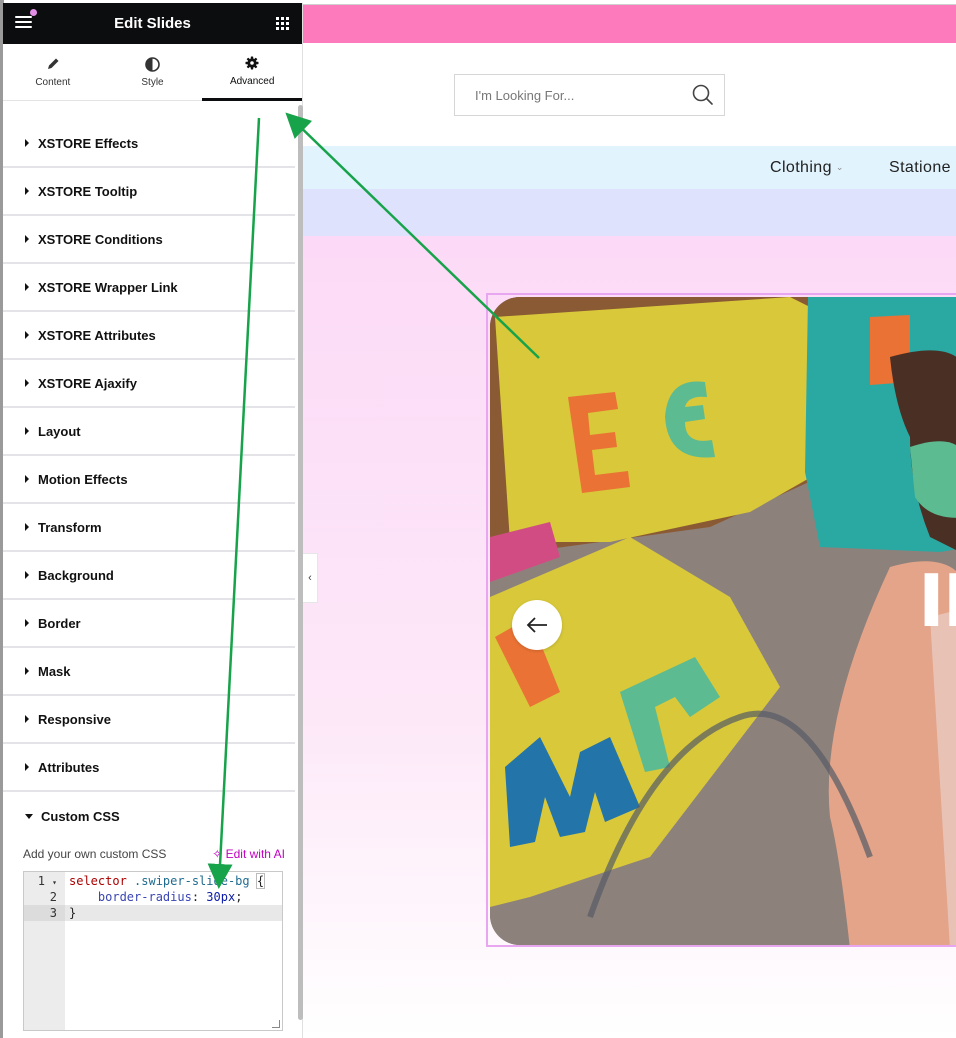  I want to click on chevron-left-icon: ‹, so click(310, 578).